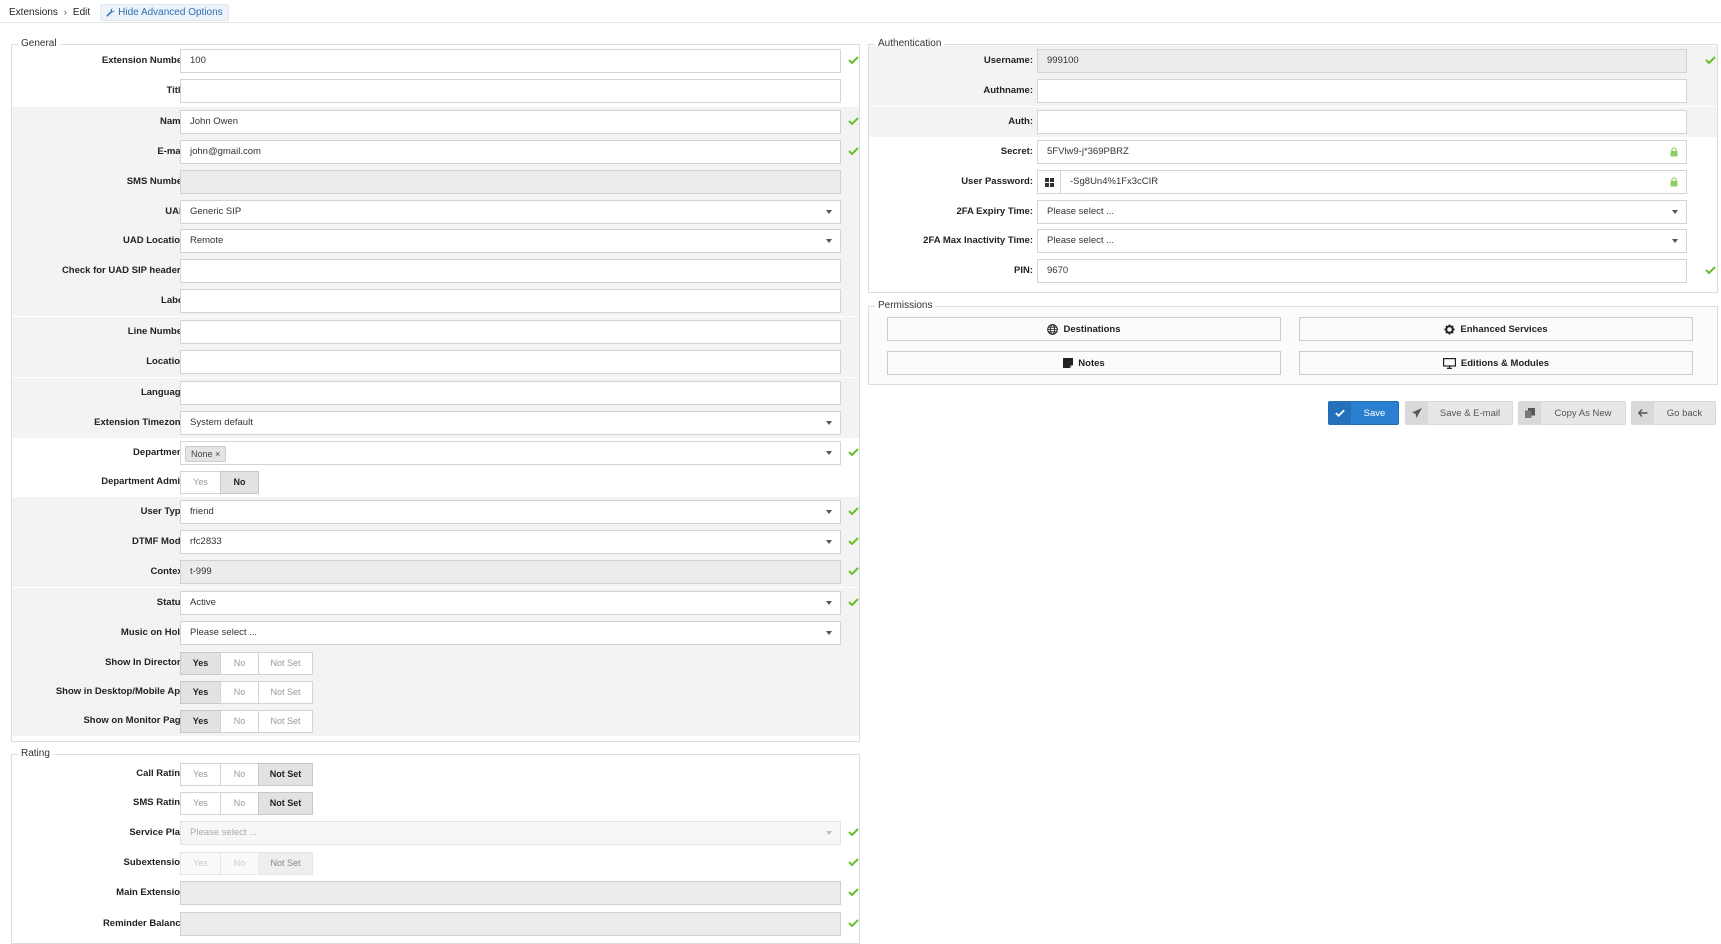  What do you see at coordinates (1020, 121) in the screenshot?
I see `auth-label: Auth:` at bounding box center [1020, 121].